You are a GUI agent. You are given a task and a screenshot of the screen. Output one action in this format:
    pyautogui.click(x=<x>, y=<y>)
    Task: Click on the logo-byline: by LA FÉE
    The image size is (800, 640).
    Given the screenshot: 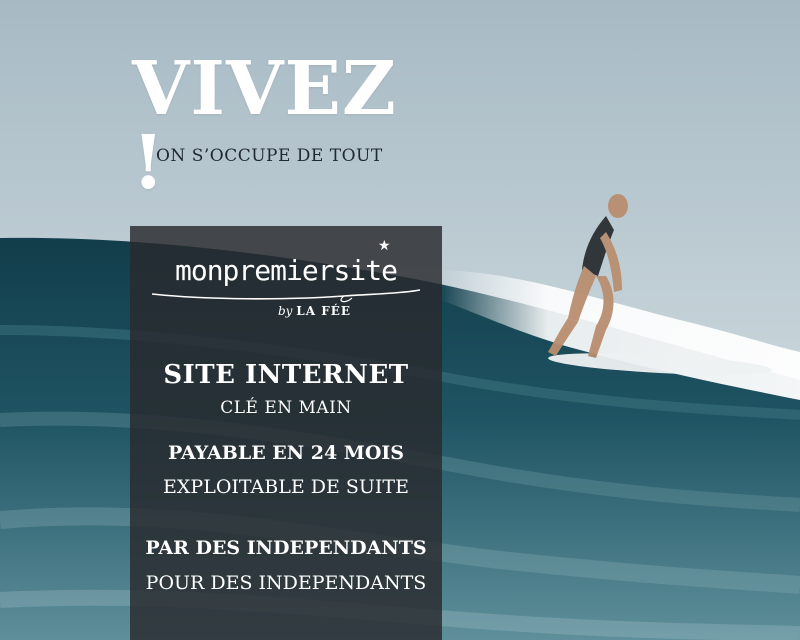 What is the action you would take?
    pyautogui.click(x=314, y=311)
    